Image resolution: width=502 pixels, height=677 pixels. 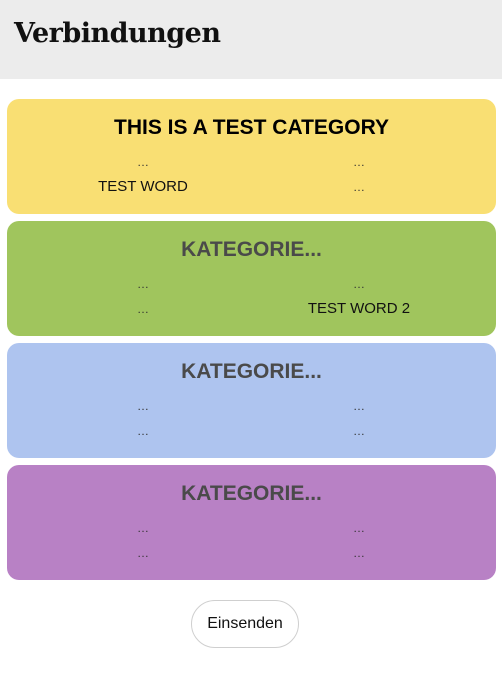 I want to click on word-slot: TEST WORD 2, so click(x=359, y=309).